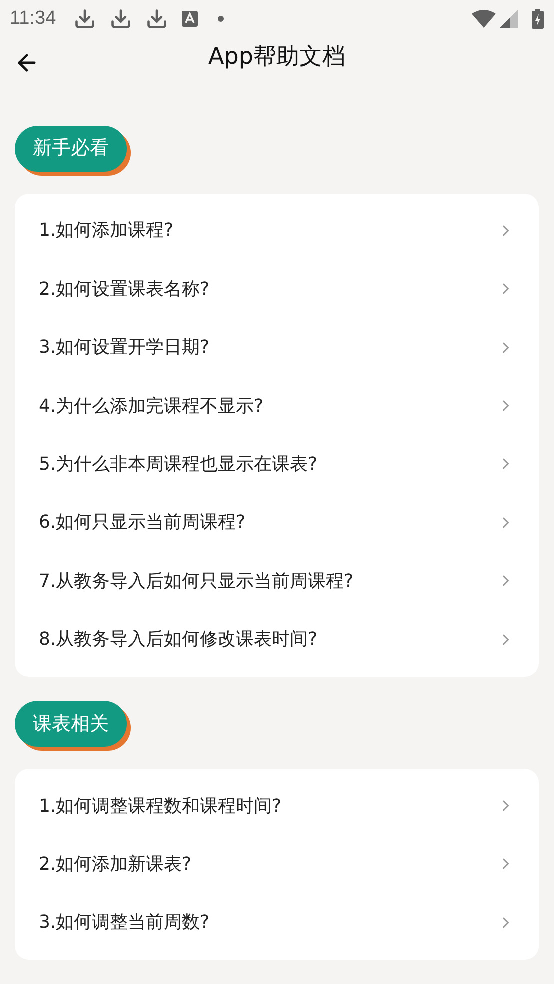 This screenshot has height=984, width=554. What do you see at coordinates (71, 149) in the screenshot?
I see `section-tag: 新手必看` at bounding box center [71, 149].